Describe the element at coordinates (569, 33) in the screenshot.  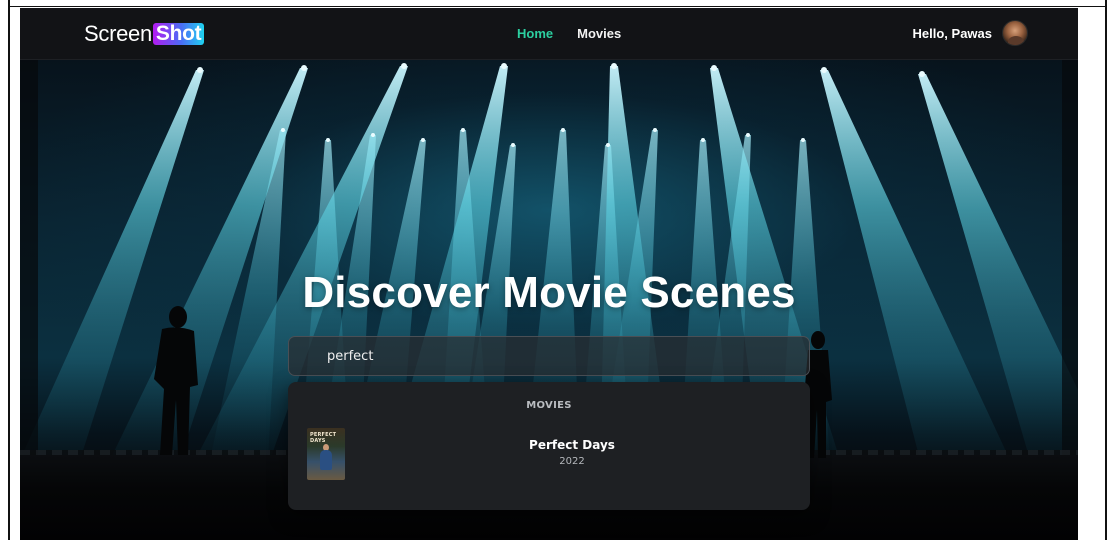
I see `nav-links: Home Movies` at that location.